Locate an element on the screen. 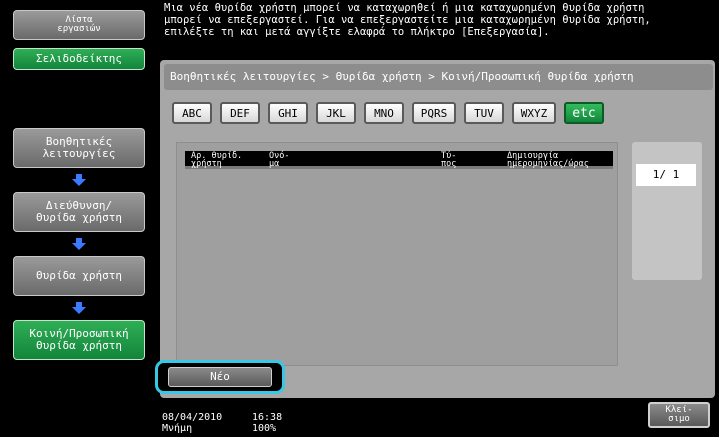 Image resolution: width=719 pixels, height=437 pixels. new-button-highlight: Νέο is located at coordinates (220, 377).